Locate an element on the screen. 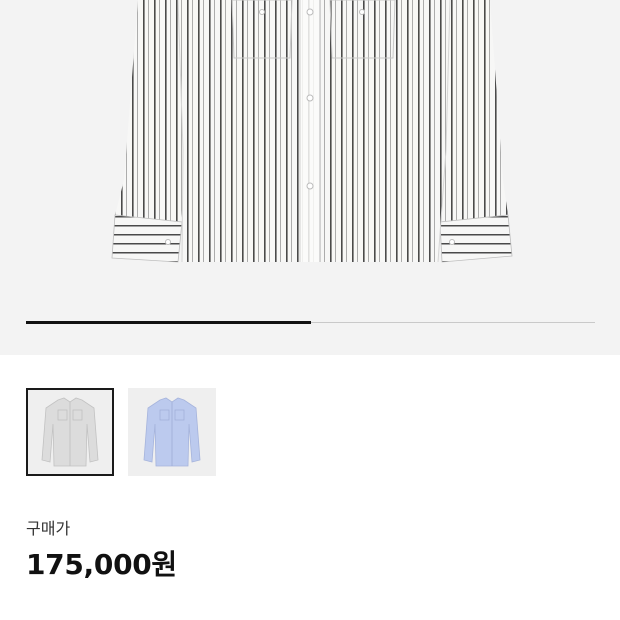  product-price: 175,000원 is located at coordinates (101, 564).